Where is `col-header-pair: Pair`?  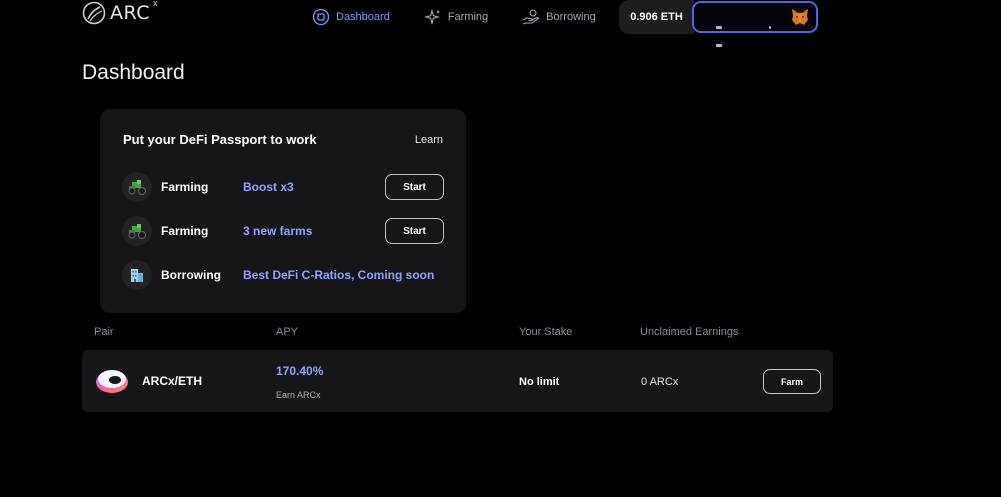
col-header-pair: Pair is located at coordinates (104, 332).